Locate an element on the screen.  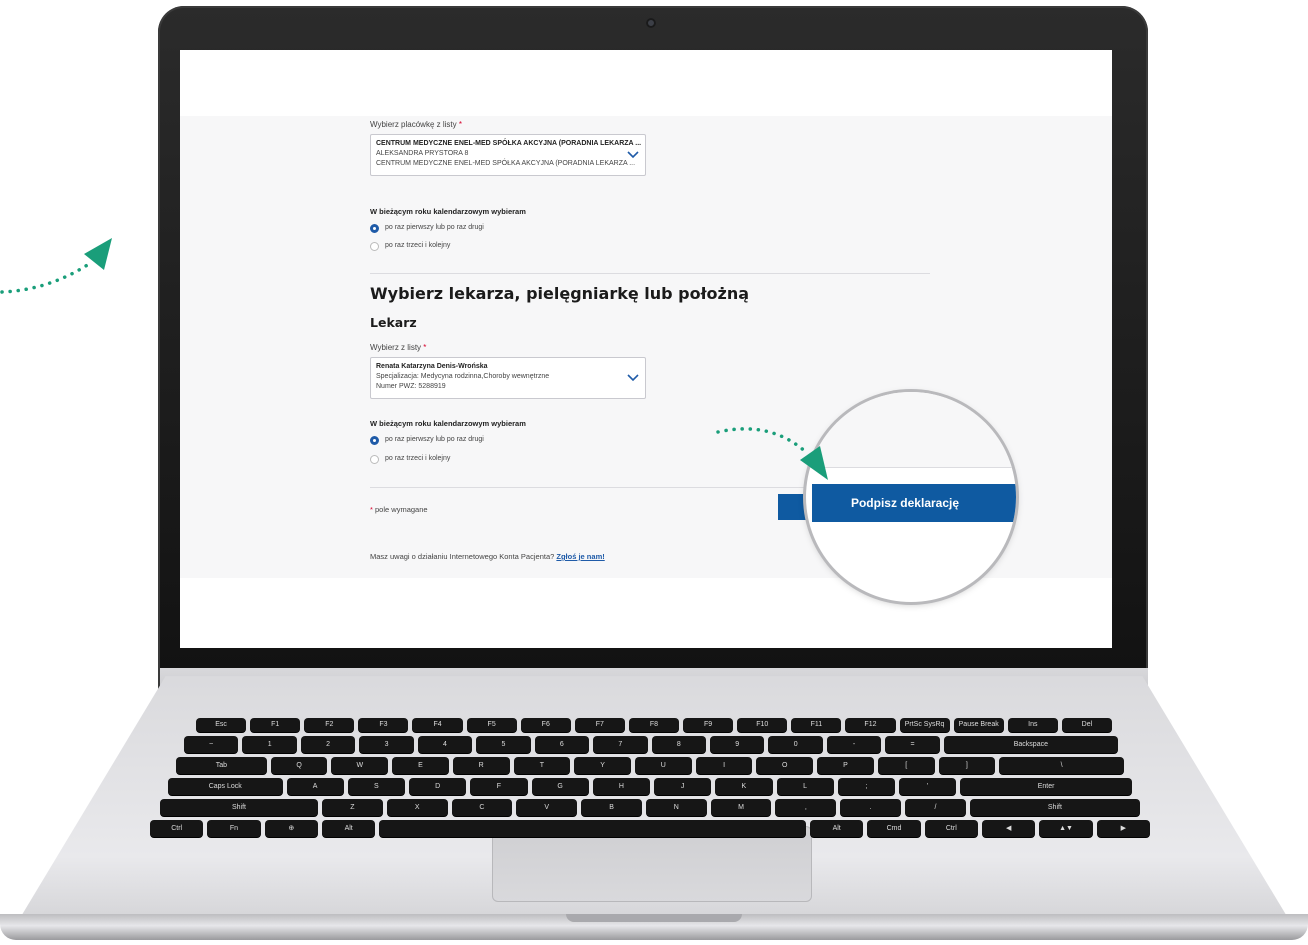
doctor-label: Wybierz z listy * is located at coordinates (398, 347).